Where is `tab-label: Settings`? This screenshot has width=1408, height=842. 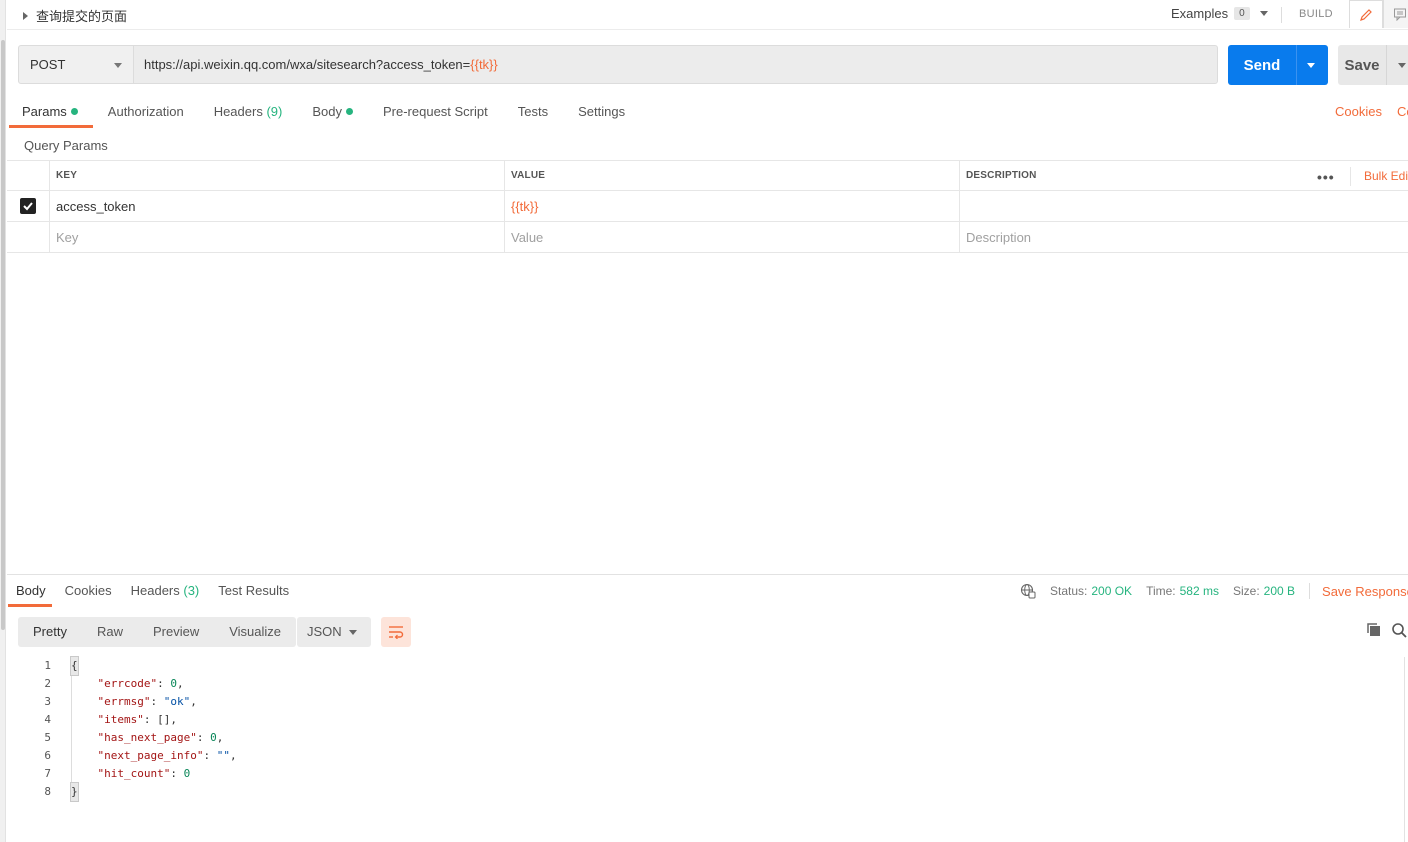
tab-label: Settings is located at coordinates (602, 111).